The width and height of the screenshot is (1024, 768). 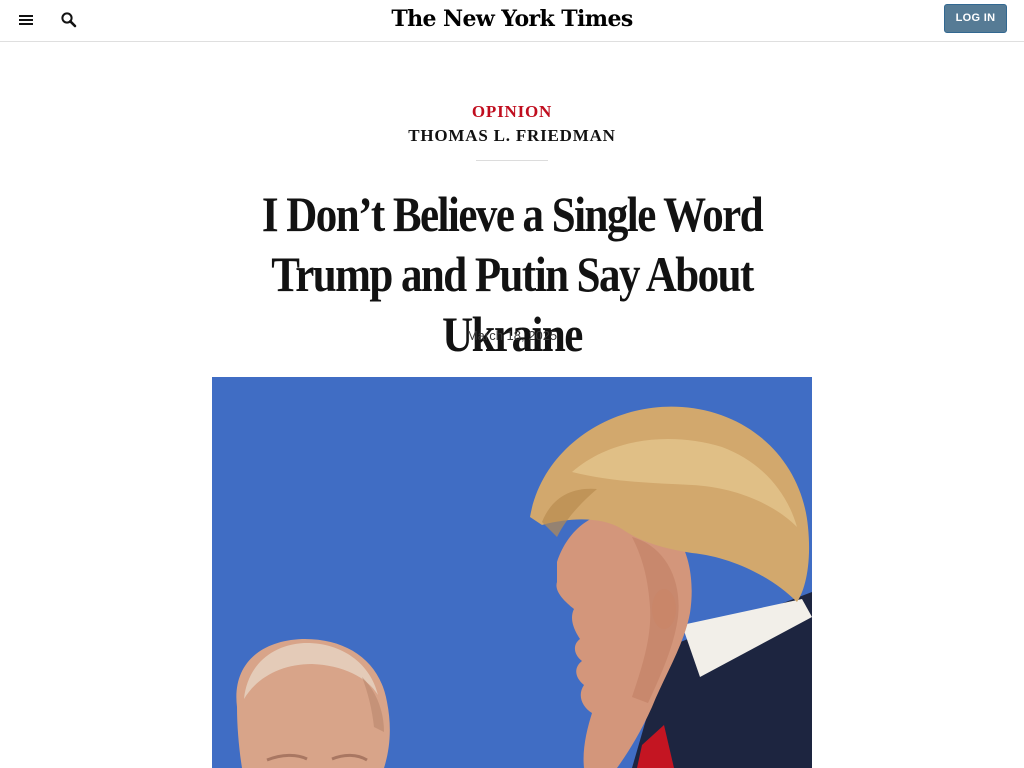 I want to click on log-in-button: LOG IN, so click(x=975, y=18).